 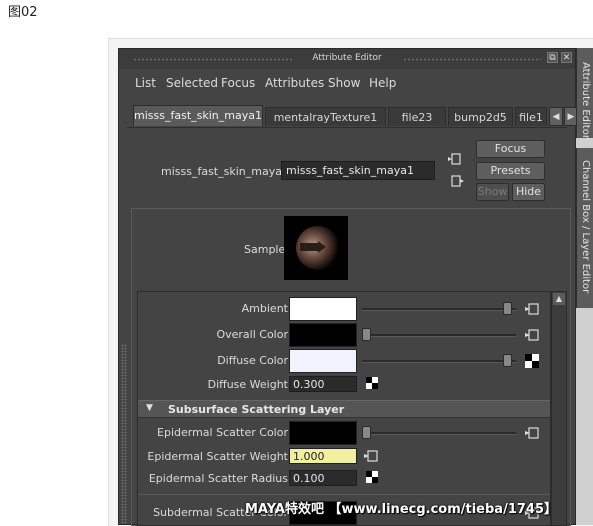 I want to click on ambient-slider, so click(x=439, y=309).